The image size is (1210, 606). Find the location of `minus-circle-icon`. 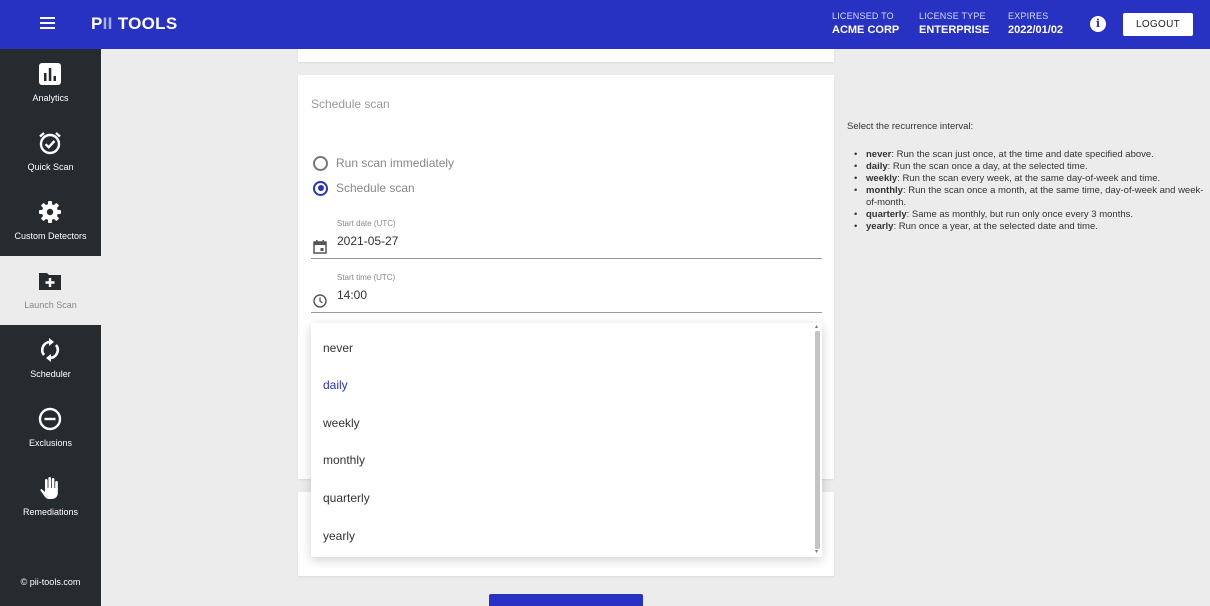

minus-circle-icon is located at coordinates (50, 419).